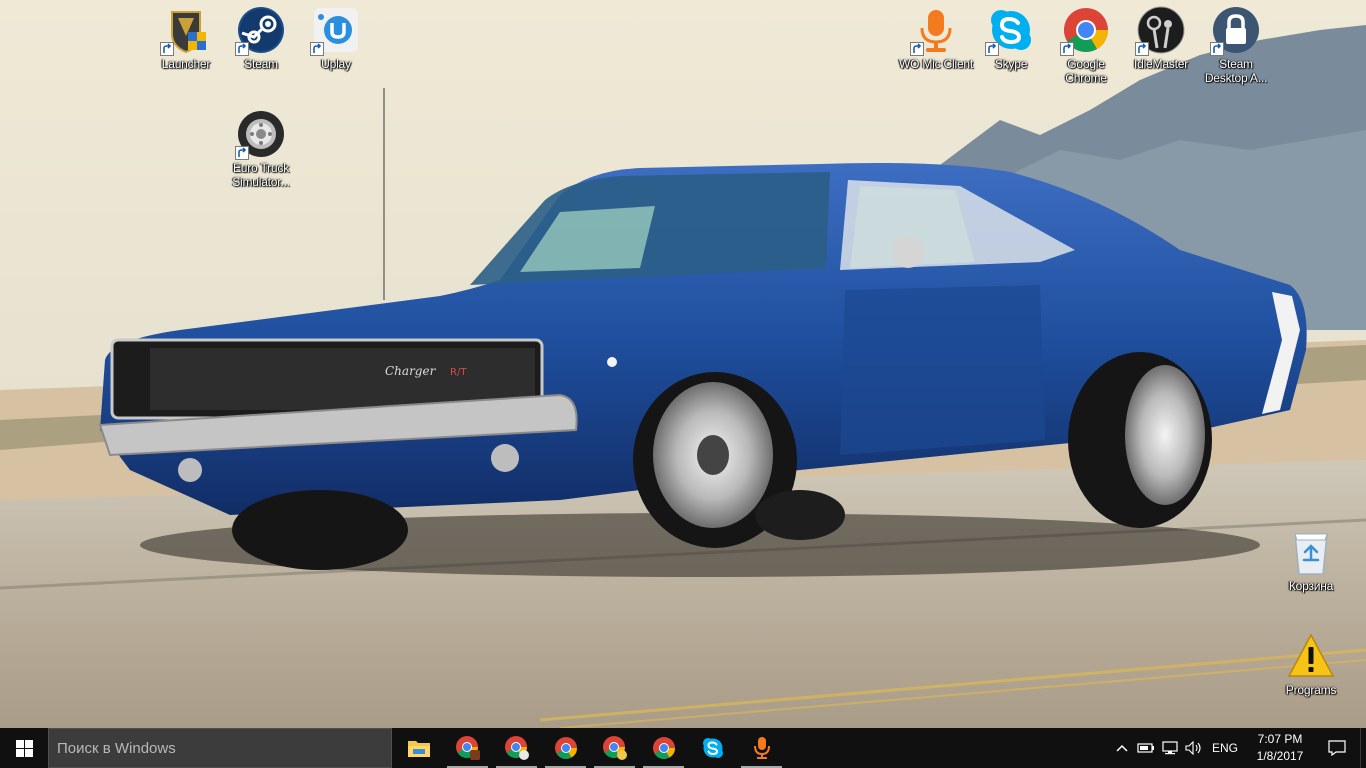 The height and width of the screenshot is (768, 1366). I want to click on desktop-icon-label: Корзина, so click(1311, 586).